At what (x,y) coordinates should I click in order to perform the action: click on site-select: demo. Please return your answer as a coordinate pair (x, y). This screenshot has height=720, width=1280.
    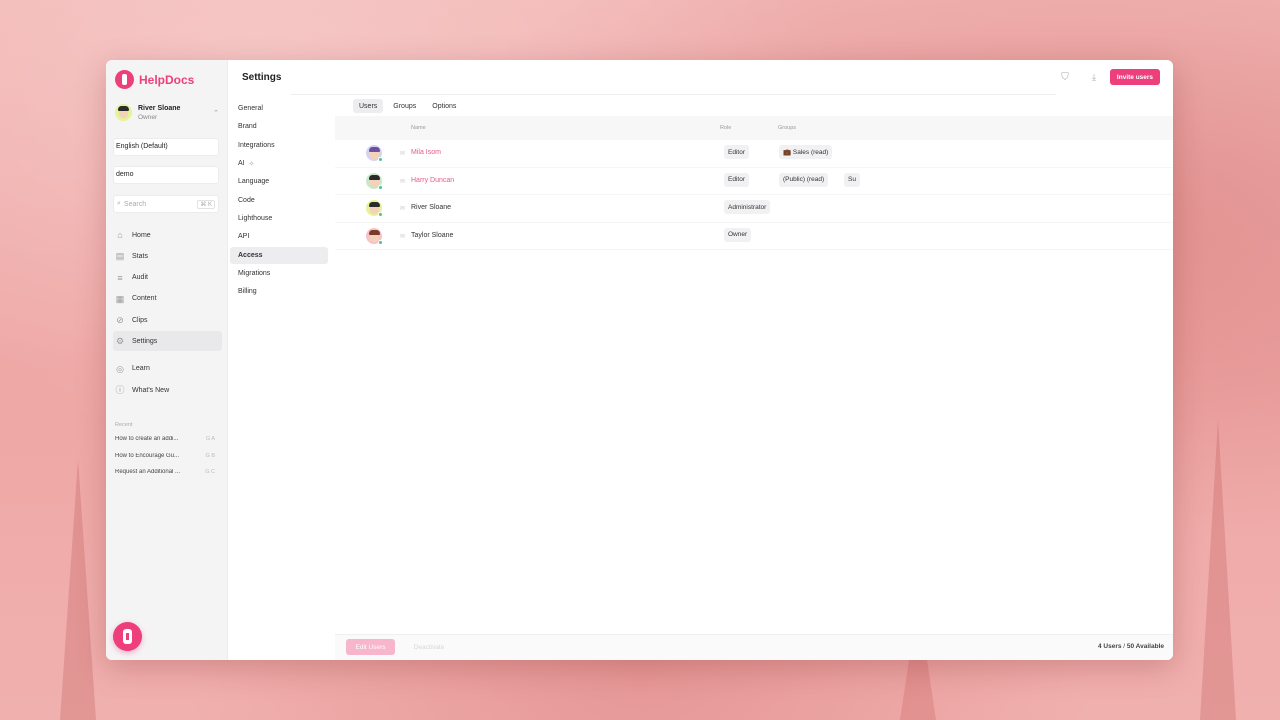
    Looking at the image, I should click on (166, 175).